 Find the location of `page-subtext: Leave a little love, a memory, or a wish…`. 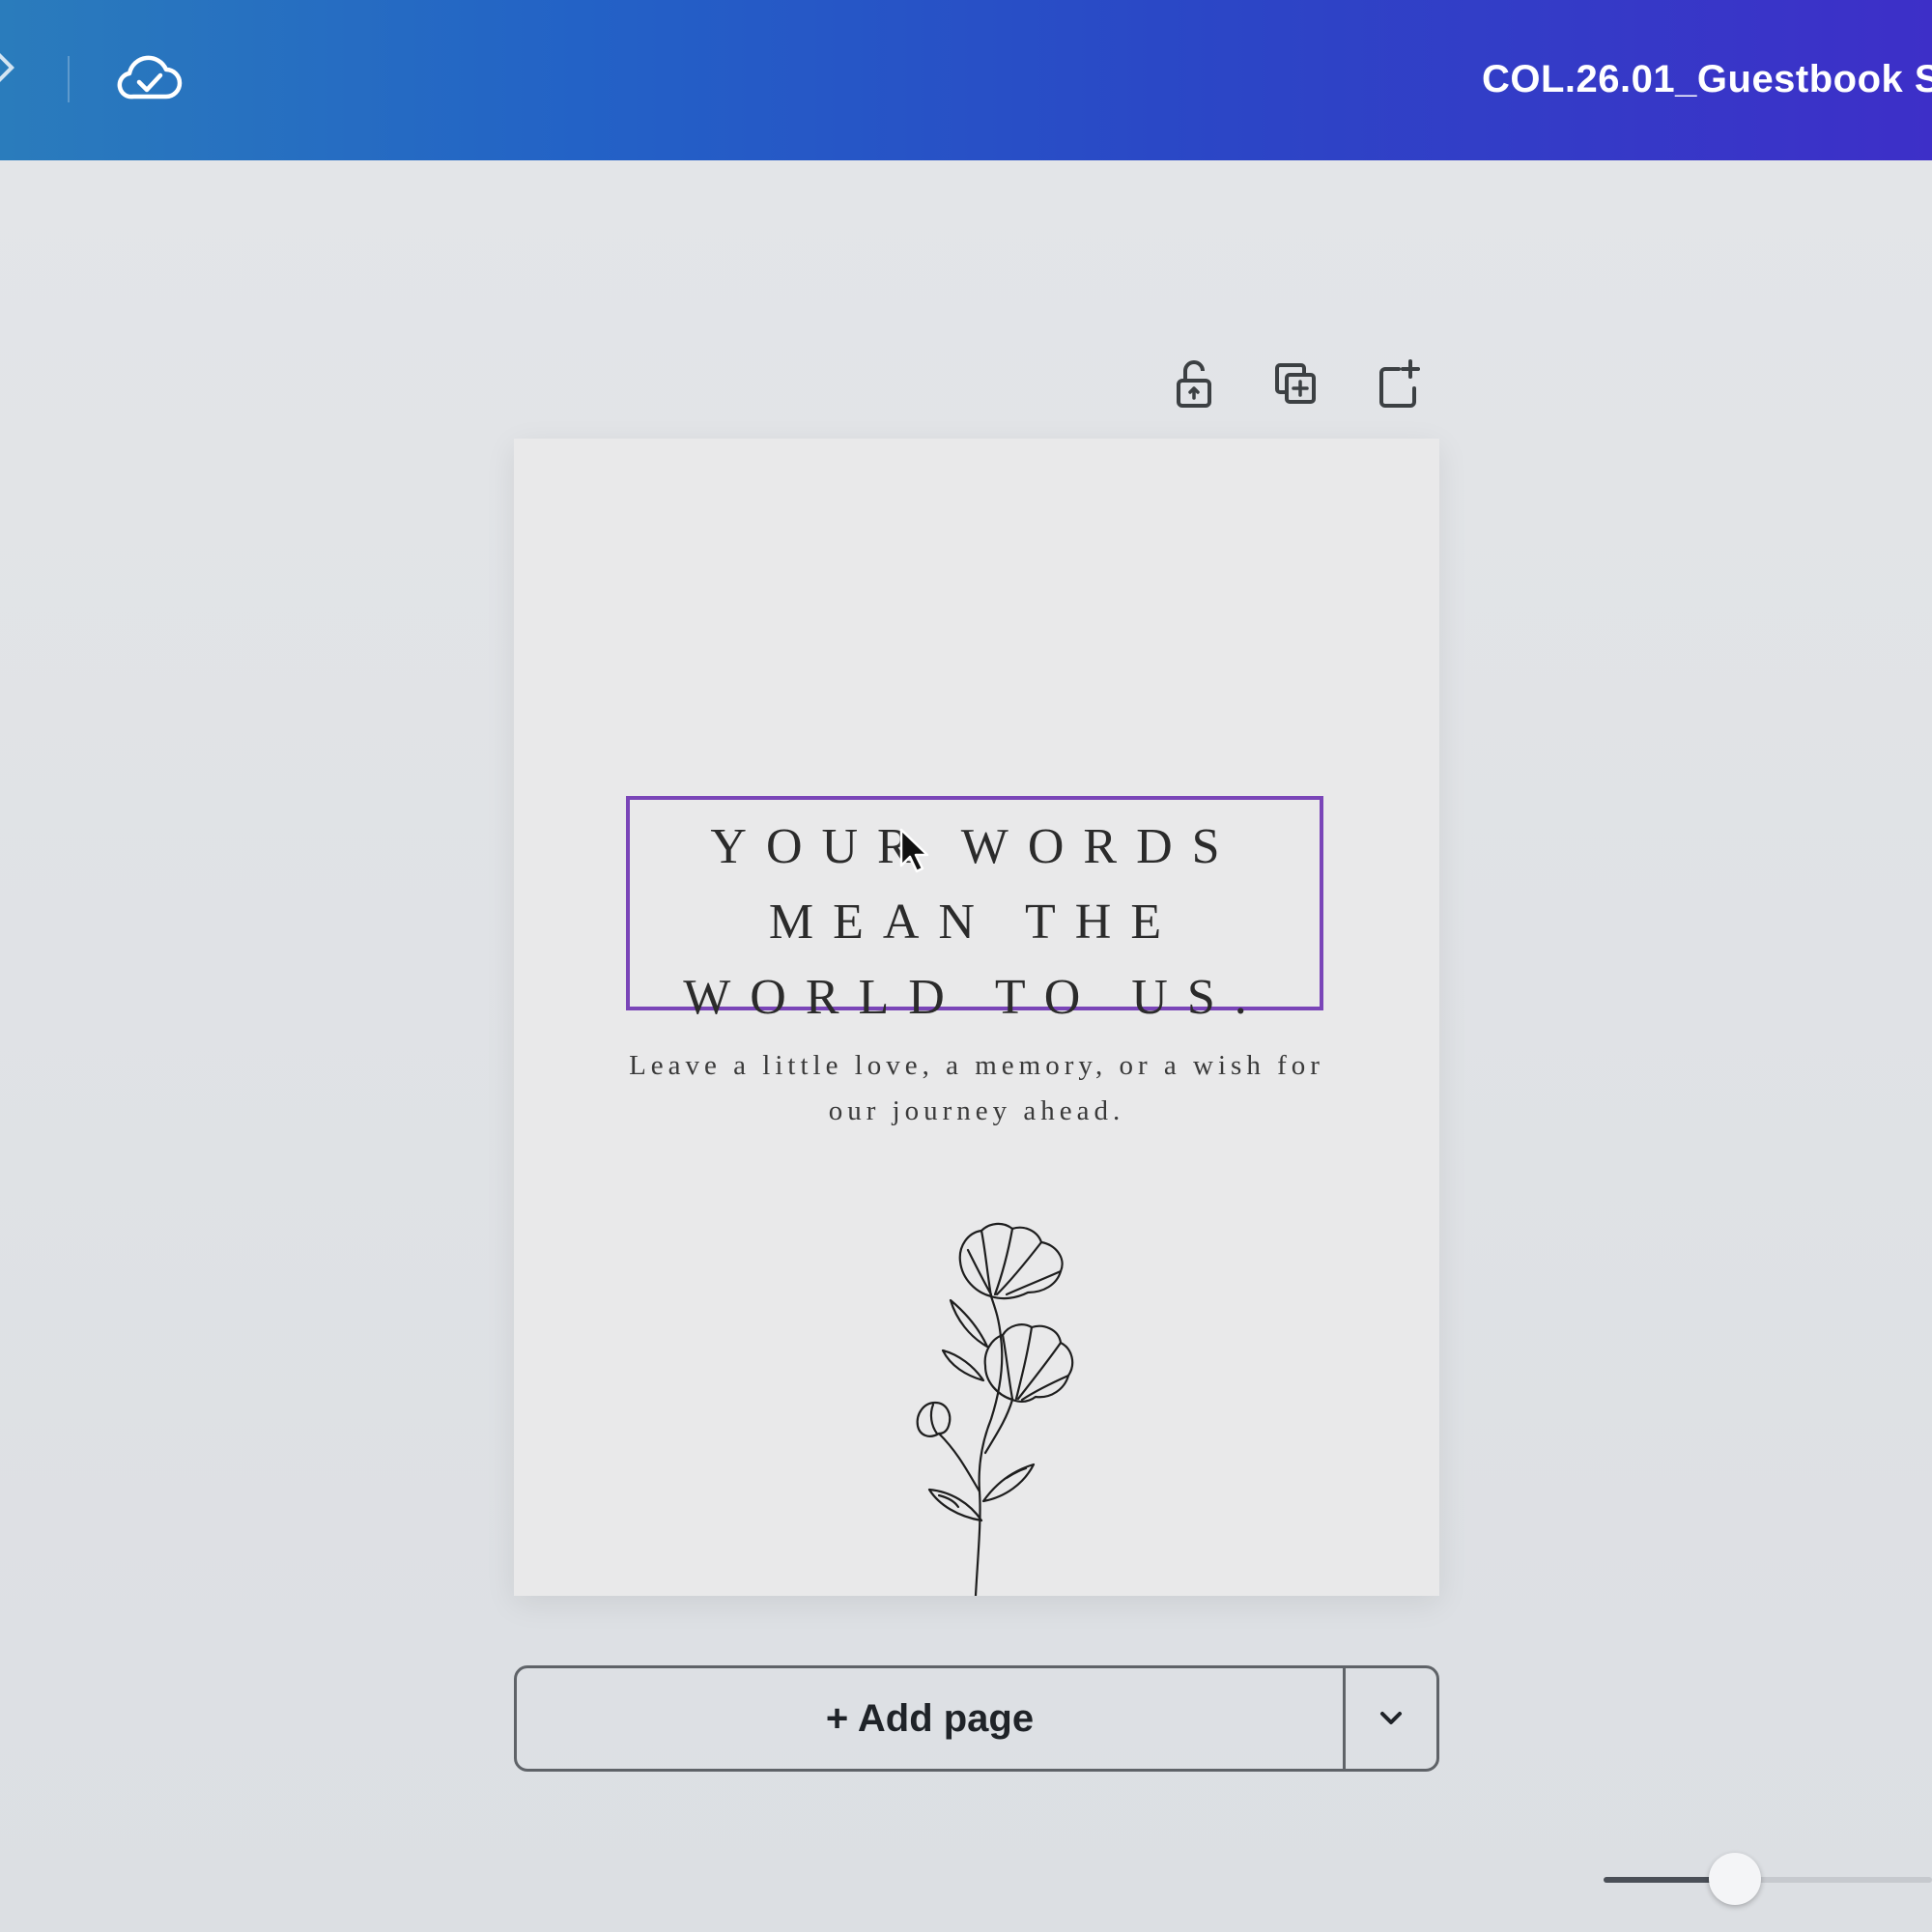

page-subtext: Leave a little love, a memory, or a wish… is located at coordinates (977, 1088).